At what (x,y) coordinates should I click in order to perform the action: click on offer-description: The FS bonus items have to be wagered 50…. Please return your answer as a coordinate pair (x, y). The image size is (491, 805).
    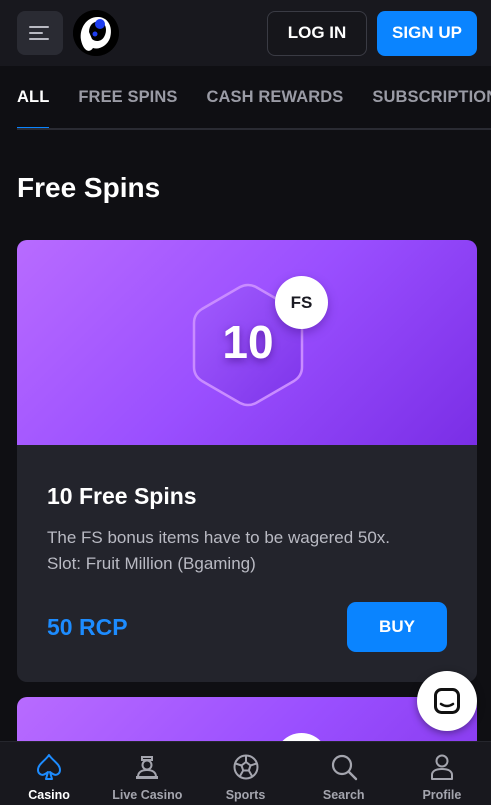
    Looking at the image, I should click on (247, 551).